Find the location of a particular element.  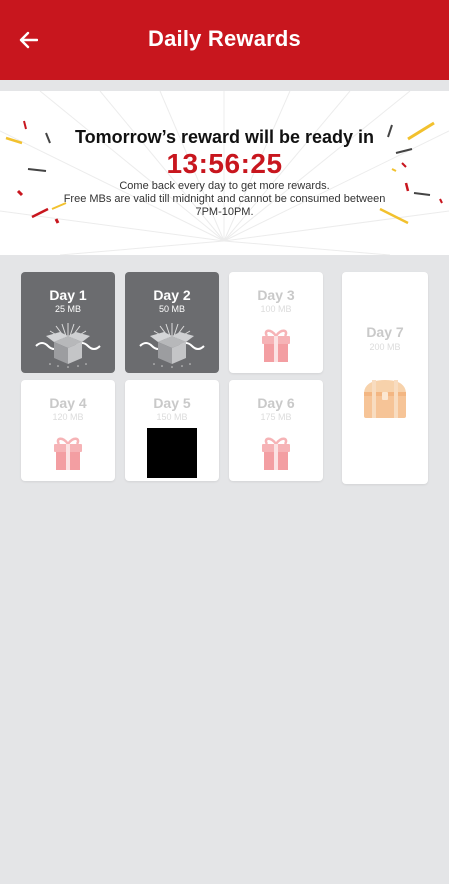

day-label: Day 5 is located at coordinates (172, 403).